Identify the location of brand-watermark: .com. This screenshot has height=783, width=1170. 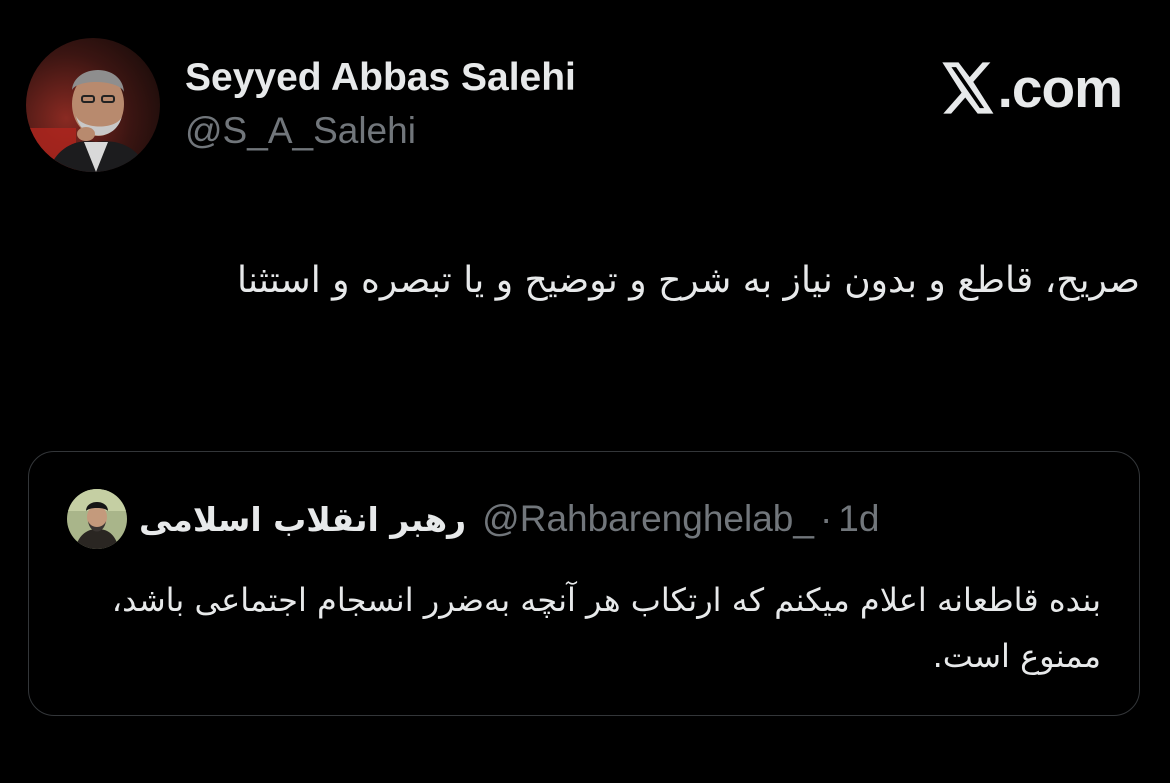
(1031, 88).